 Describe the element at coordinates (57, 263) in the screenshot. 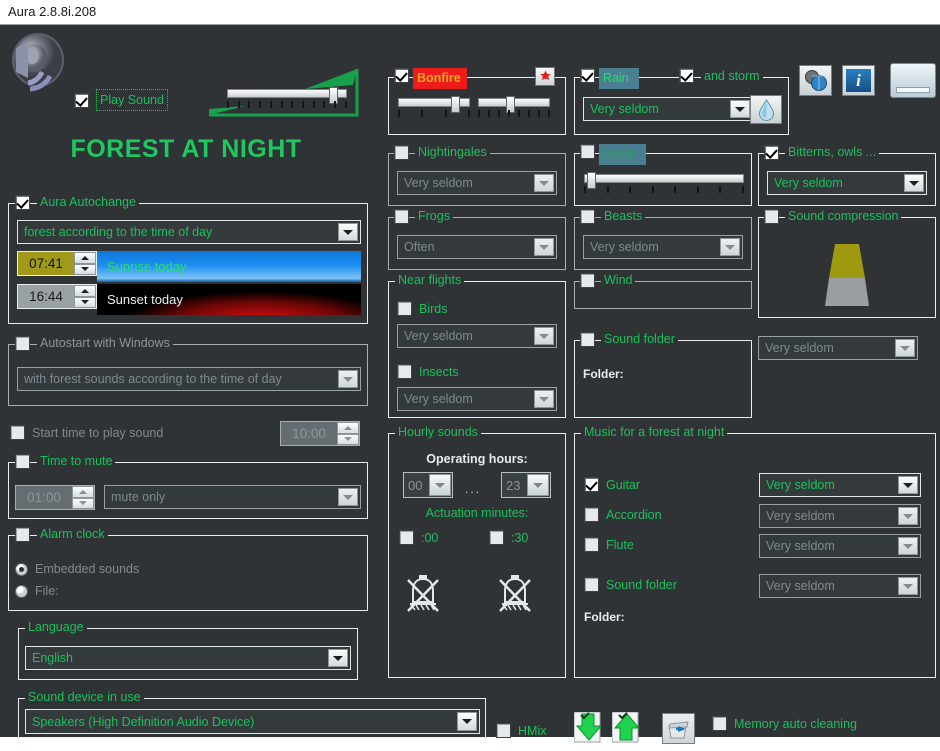

I see `sunrise-time-stepper: 07:41` at that location.